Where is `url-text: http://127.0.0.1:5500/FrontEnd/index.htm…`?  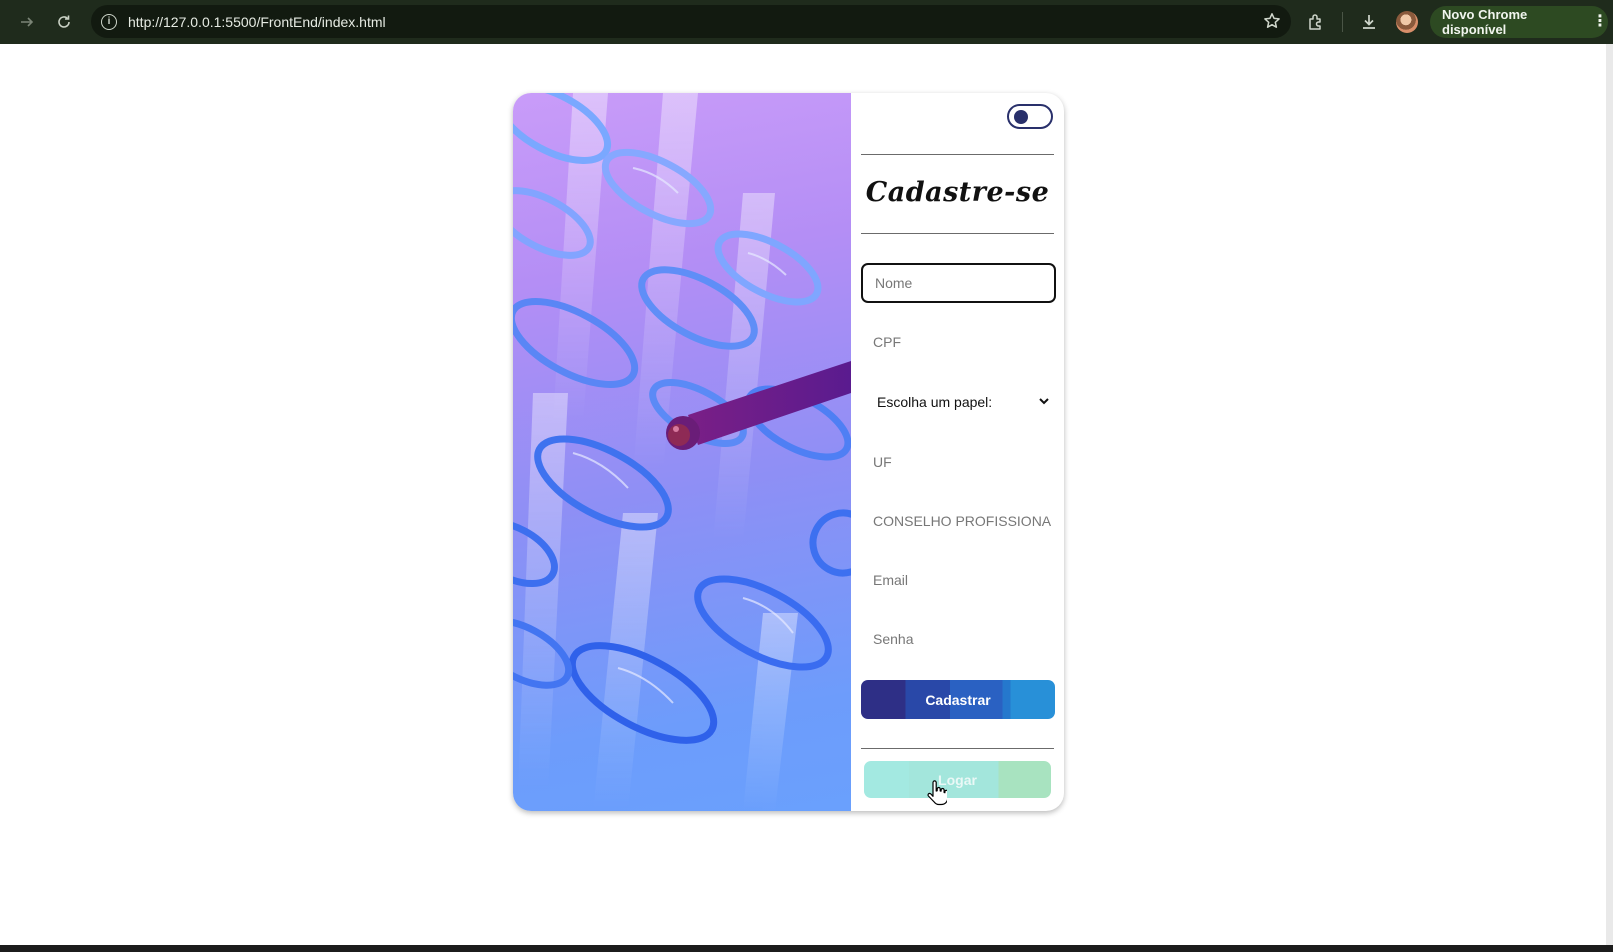
url-text: http://127.0.0.1:5500/FrontEnd/index.htm… is located at coordinates (257, 21).